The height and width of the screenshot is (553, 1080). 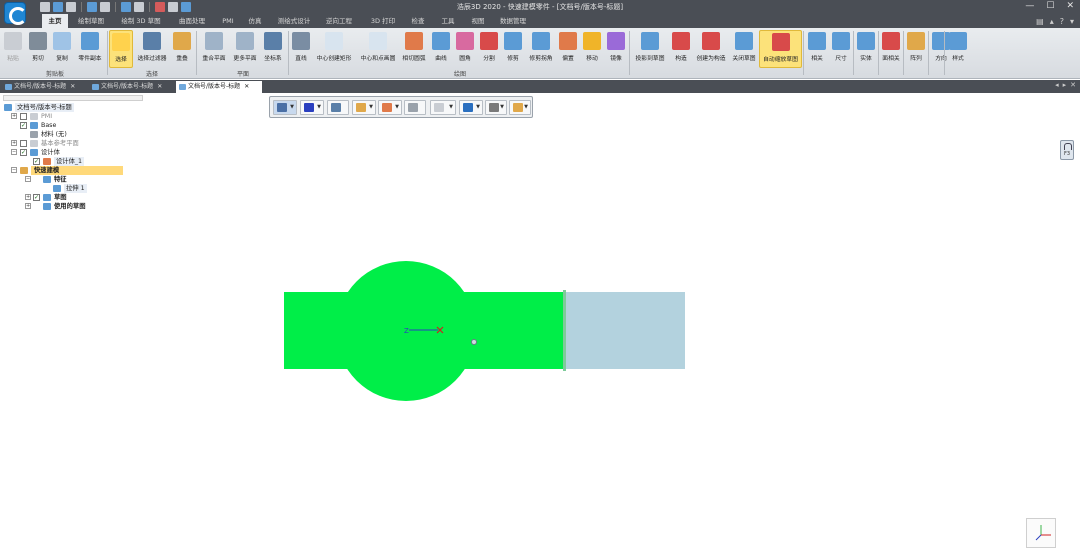 I want to click on paste-button: 粘贴, so click(x=13, y=49).